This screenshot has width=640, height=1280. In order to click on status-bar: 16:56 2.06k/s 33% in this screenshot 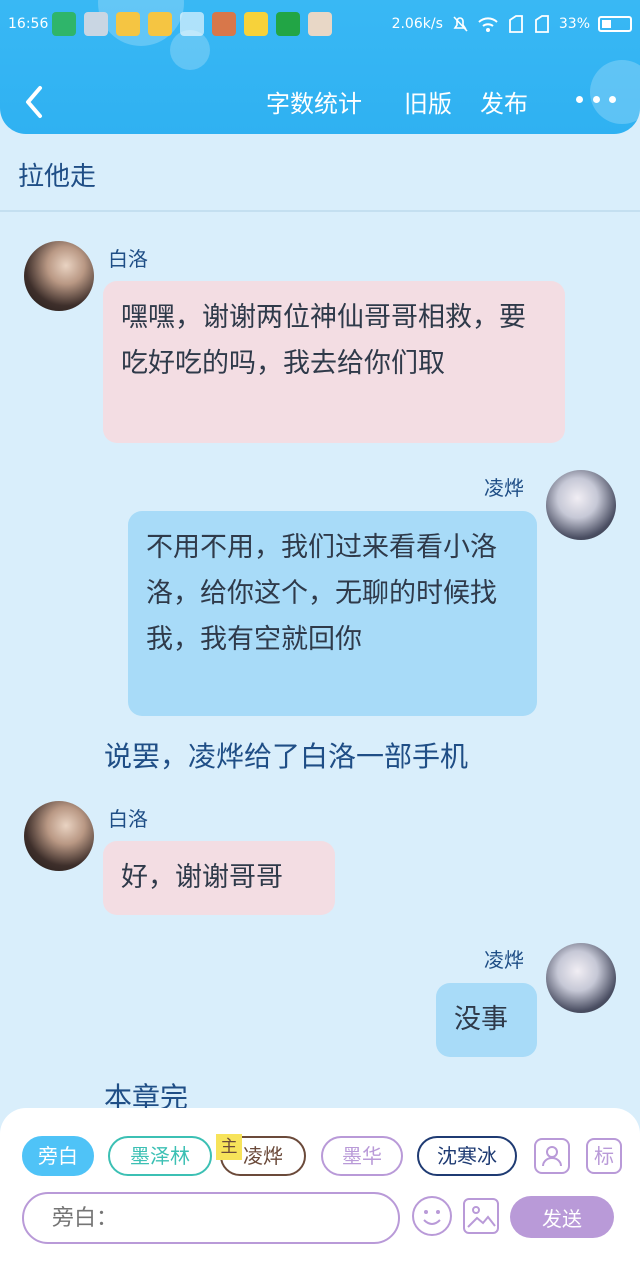, I will do `click(320, 25)`.